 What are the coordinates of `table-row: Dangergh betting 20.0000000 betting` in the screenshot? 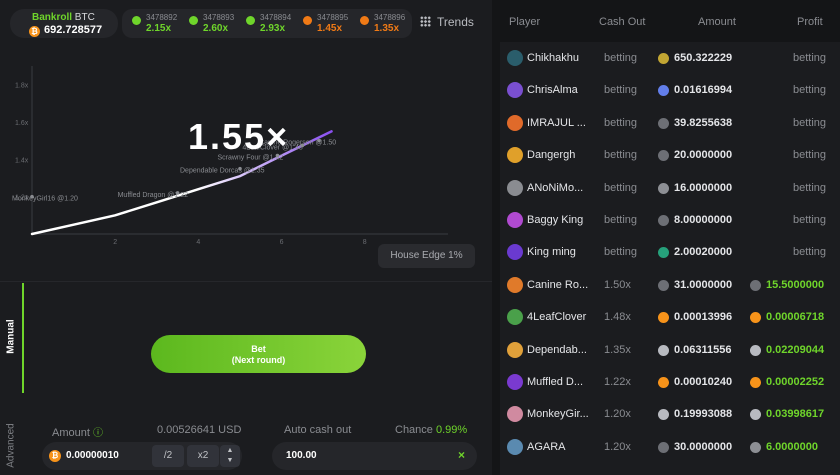 It's located at (670, 156).